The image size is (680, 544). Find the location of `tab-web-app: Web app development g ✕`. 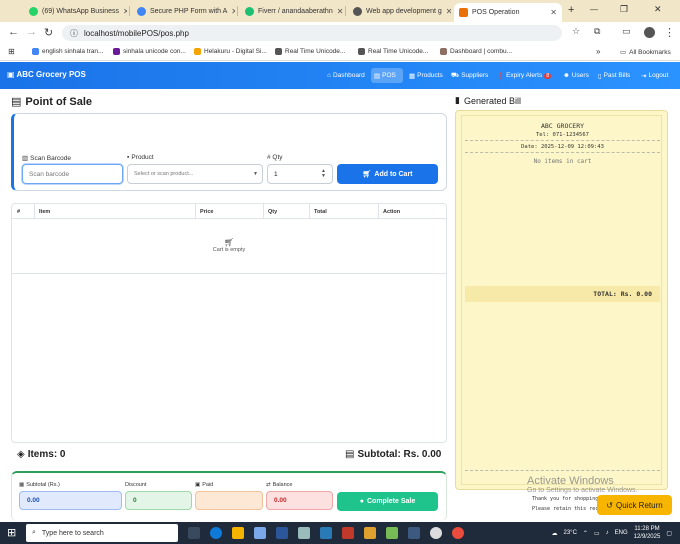

tab-web-app: Web app development g ✕ is located at coordinates (399, 11).